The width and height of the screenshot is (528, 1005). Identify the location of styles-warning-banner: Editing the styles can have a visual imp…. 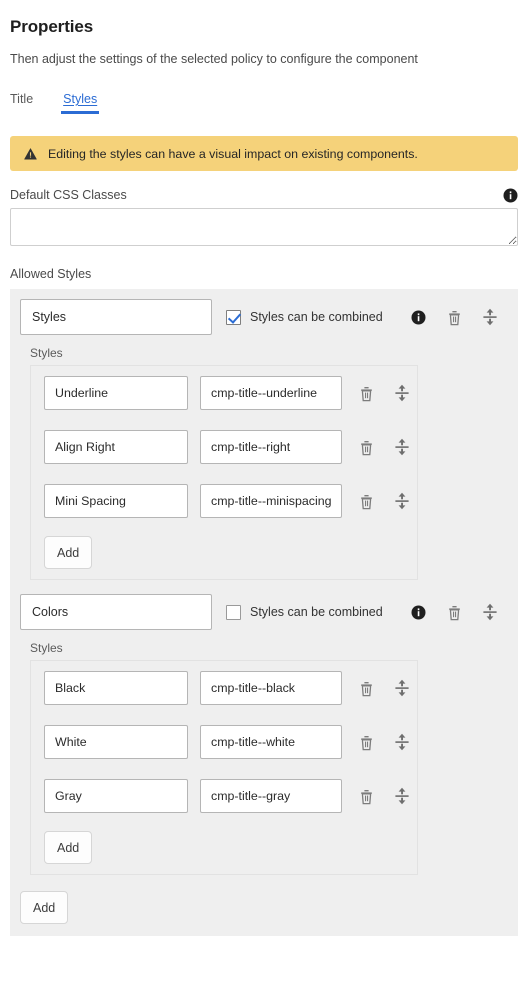
(264, 153).